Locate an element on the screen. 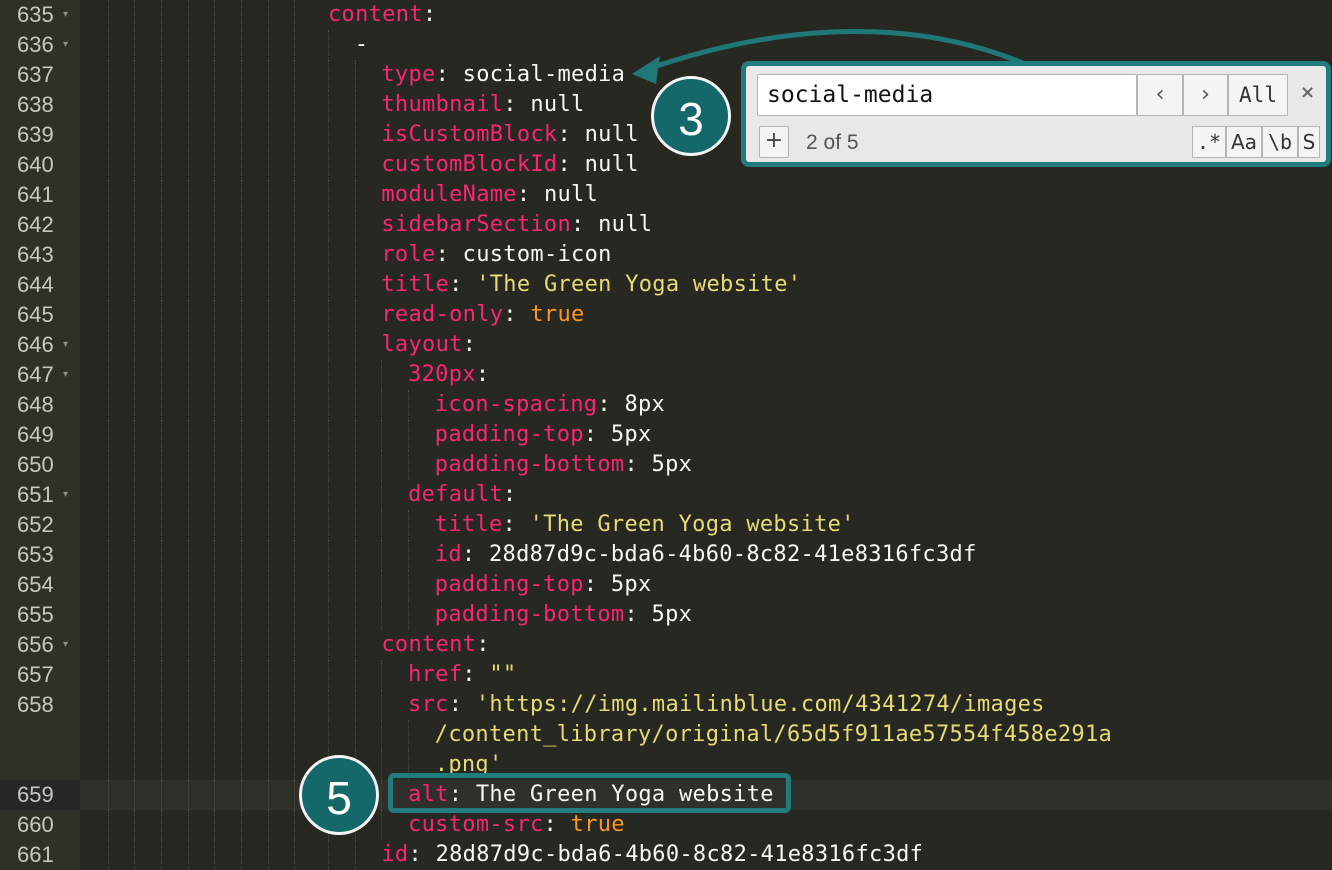 The image size is (1332, 870). whole-word-toggle: \b is located at coordinates (1280, 142).